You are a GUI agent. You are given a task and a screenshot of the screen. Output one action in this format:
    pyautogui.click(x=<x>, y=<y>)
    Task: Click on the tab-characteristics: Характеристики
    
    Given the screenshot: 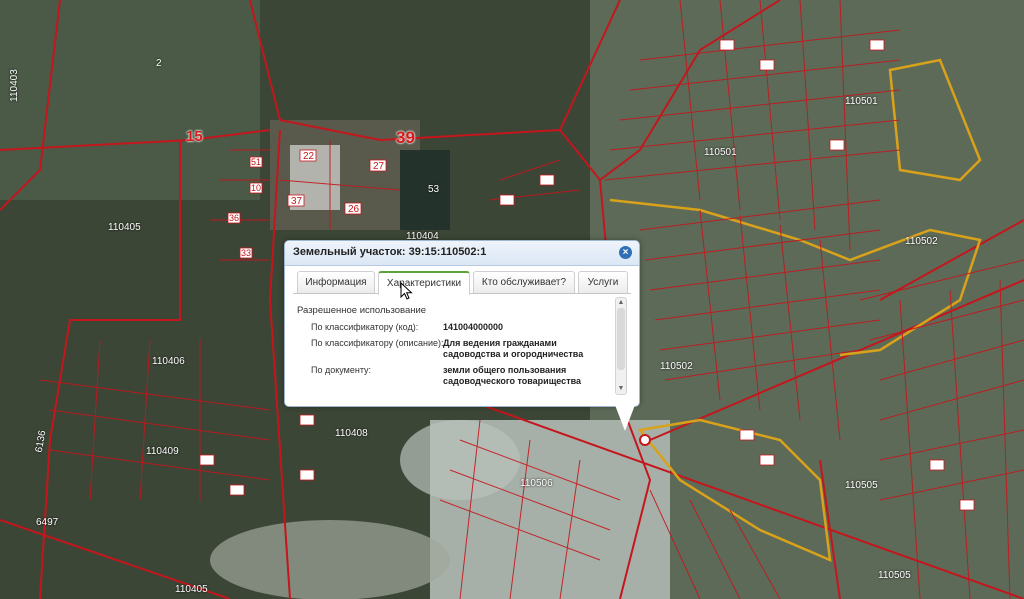 What is the action you would take?
    pyautogui.click(x=424, y=283)
    